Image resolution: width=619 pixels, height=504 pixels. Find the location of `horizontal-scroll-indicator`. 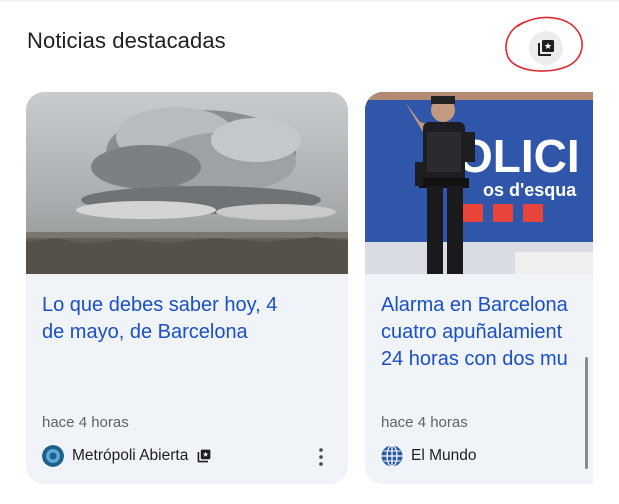

horizontal-scroll-indicator is located at coordinates (586, 413).